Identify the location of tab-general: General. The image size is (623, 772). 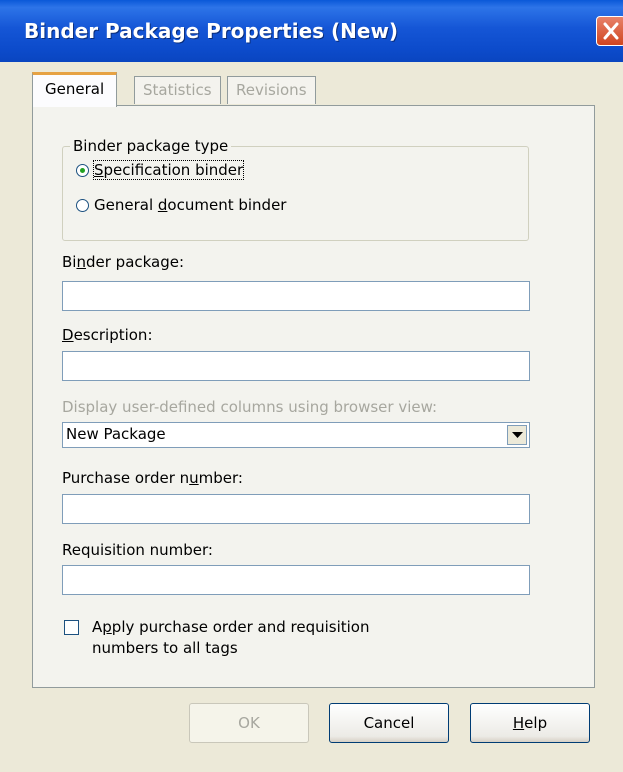
(75, 89).